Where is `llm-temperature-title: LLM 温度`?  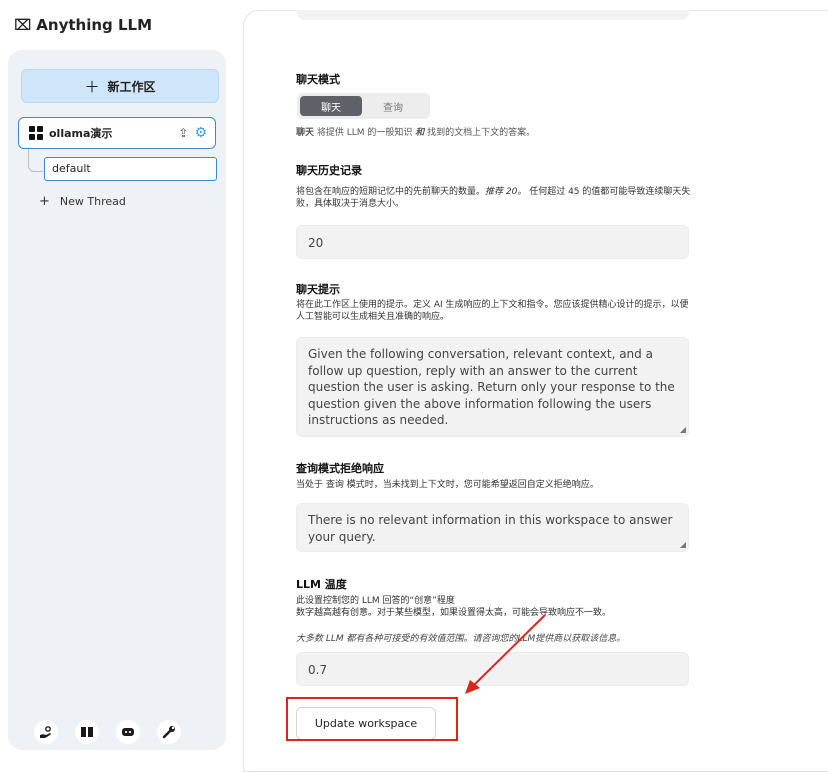
llm-temperature-title: LLM 温度 is located at coordinates (321, 584).